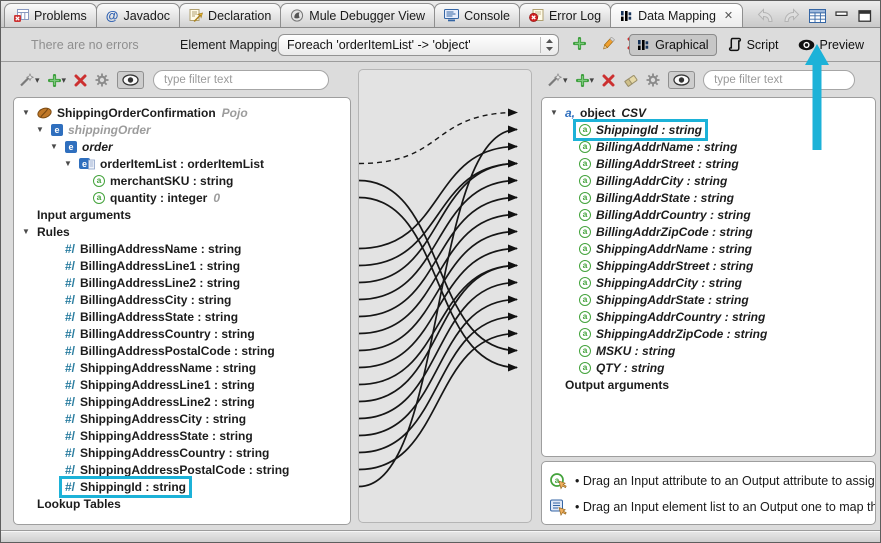 This screenshot has height=543, width=881. Describe the element at coordinates (186, 316) in the screenshot. I see `tree-row-billingaddressstate: #/ BillingAddressState : string` at that location.